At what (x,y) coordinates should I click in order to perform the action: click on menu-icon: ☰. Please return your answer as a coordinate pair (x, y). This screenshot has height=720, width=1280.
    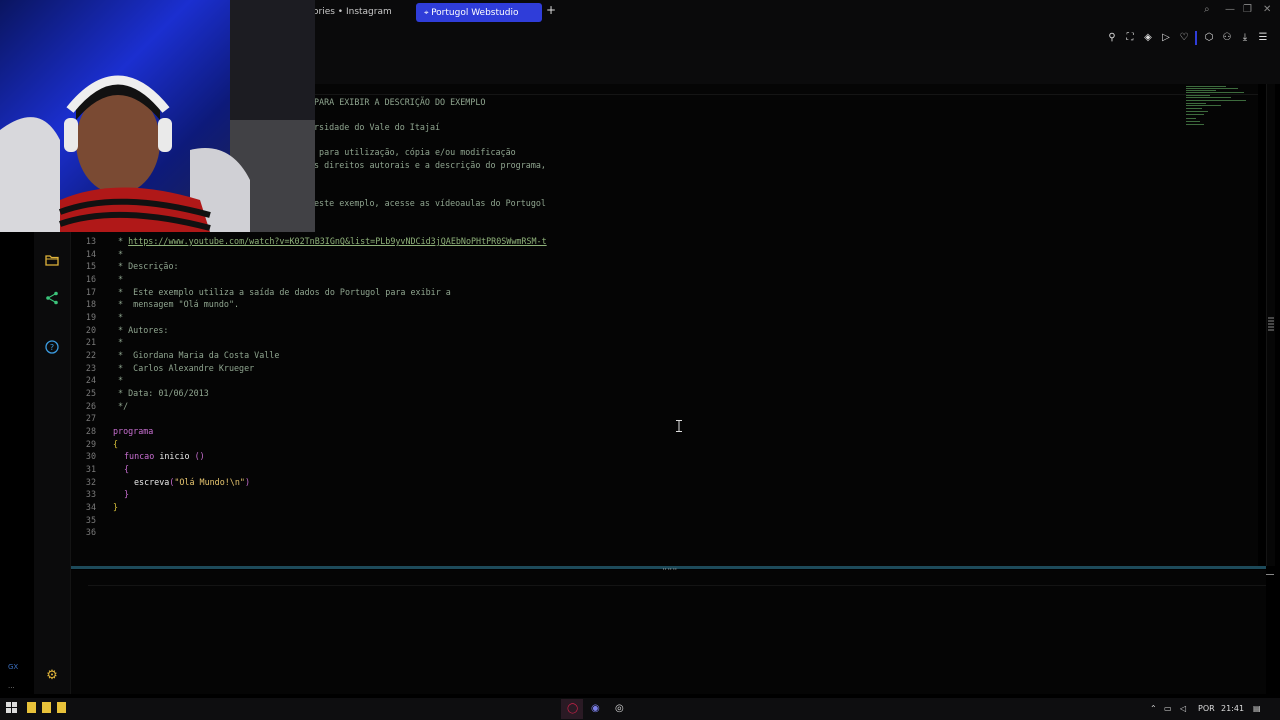
    Looking at the image, I should click on (1263, 38).